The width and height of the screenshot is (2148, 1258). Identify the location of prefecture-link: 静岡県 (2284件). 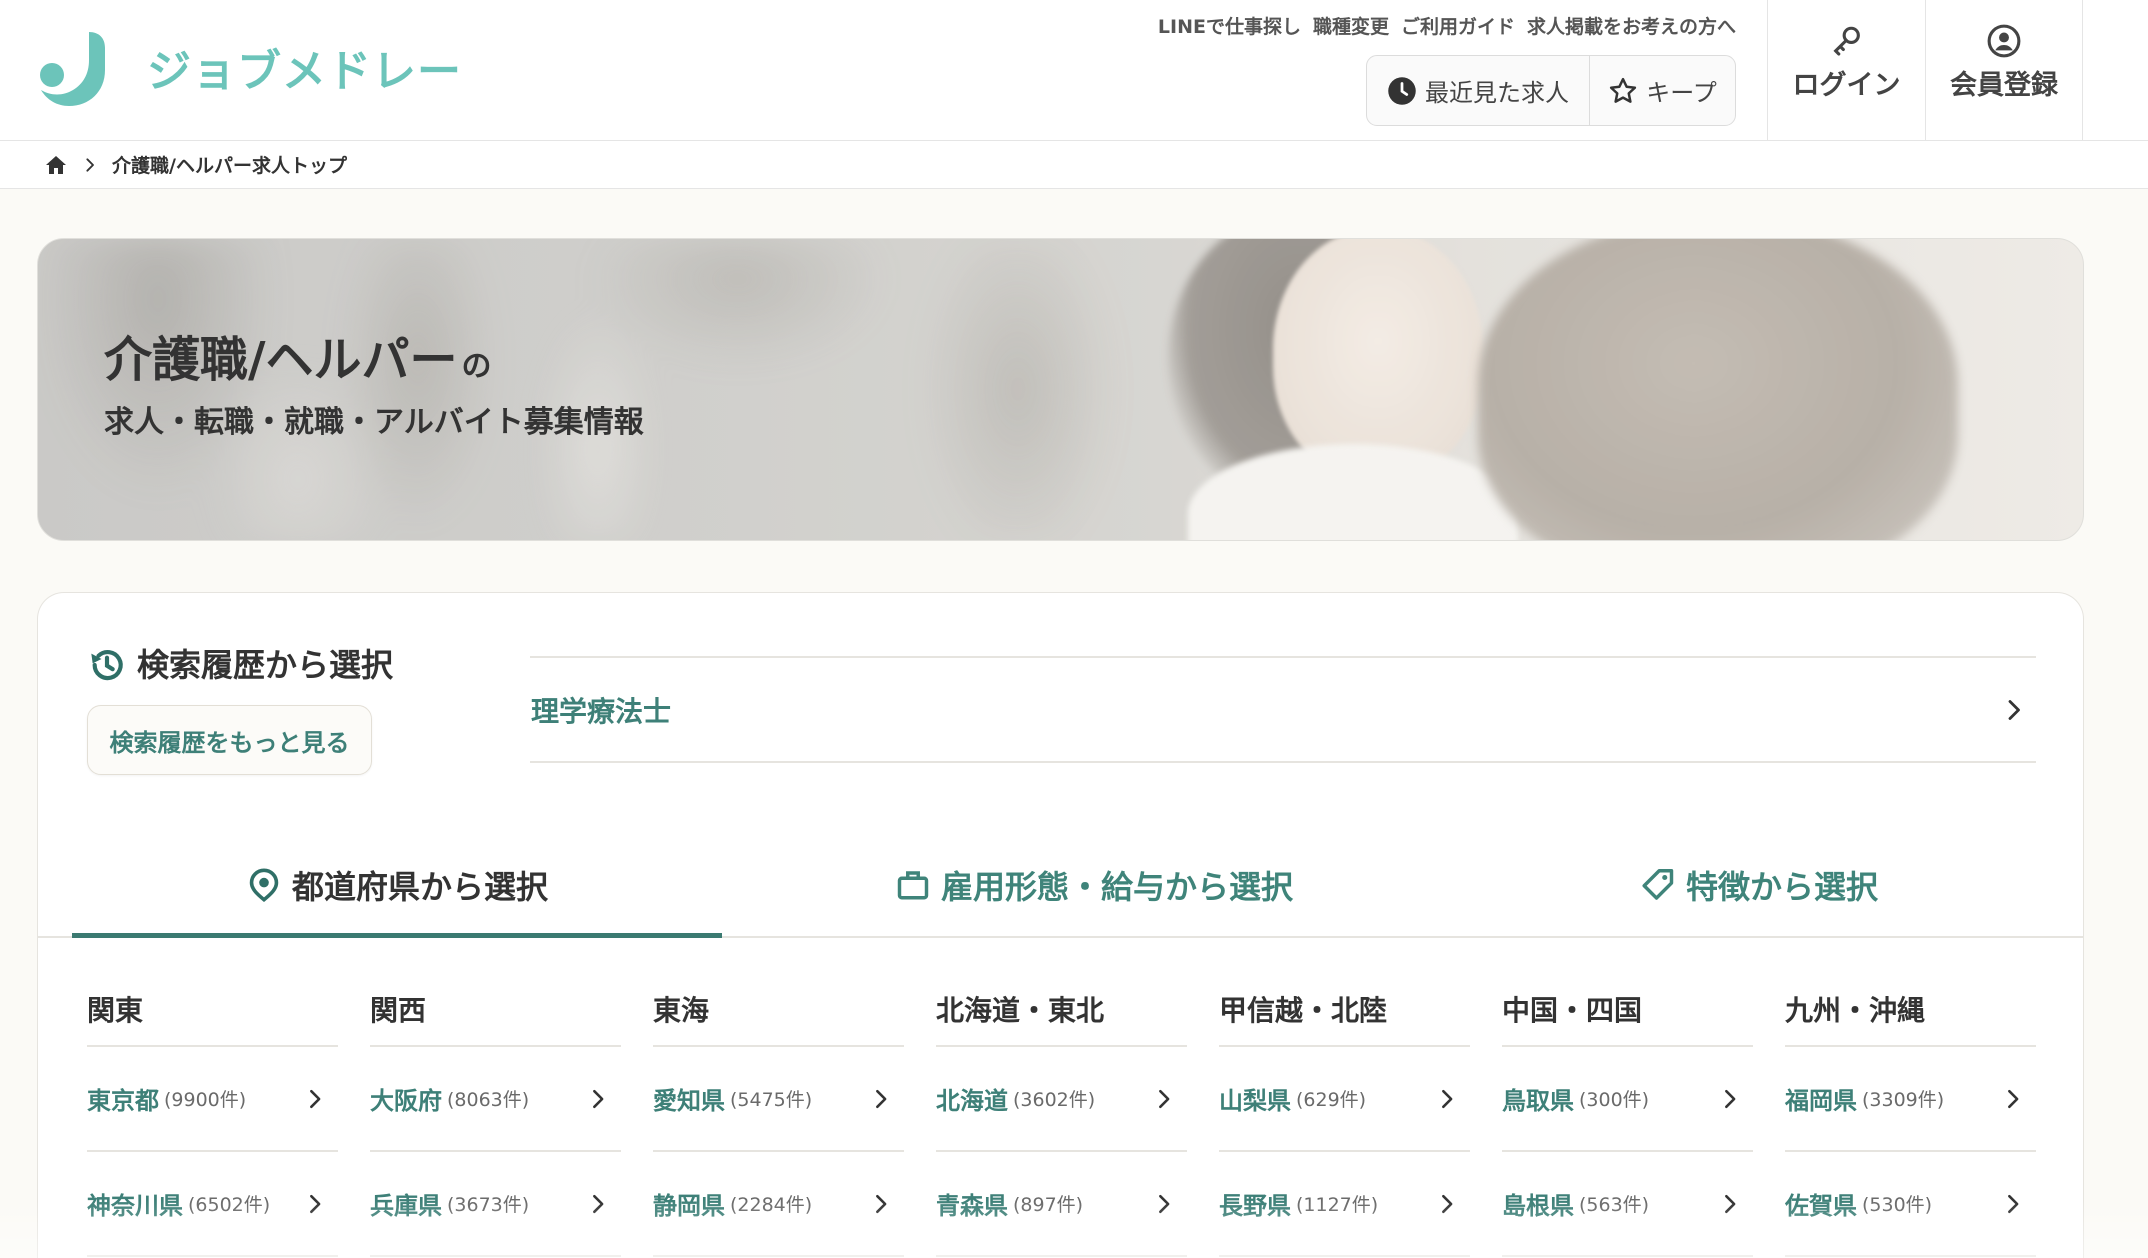
(778, 1204).